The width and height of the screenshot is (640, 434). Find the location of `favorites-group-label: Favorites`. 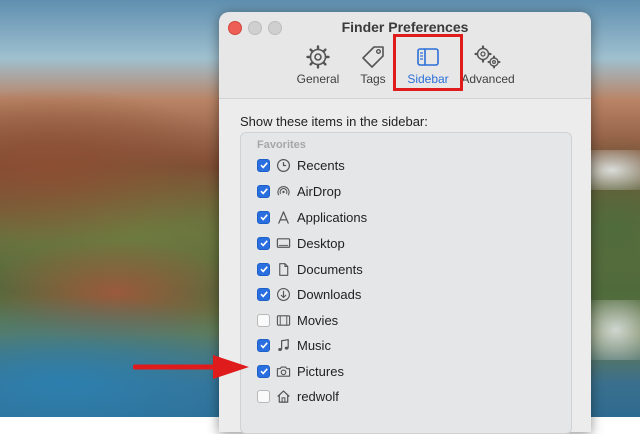

favorites-group-label: Favorites is located at coordinates (281, 145).